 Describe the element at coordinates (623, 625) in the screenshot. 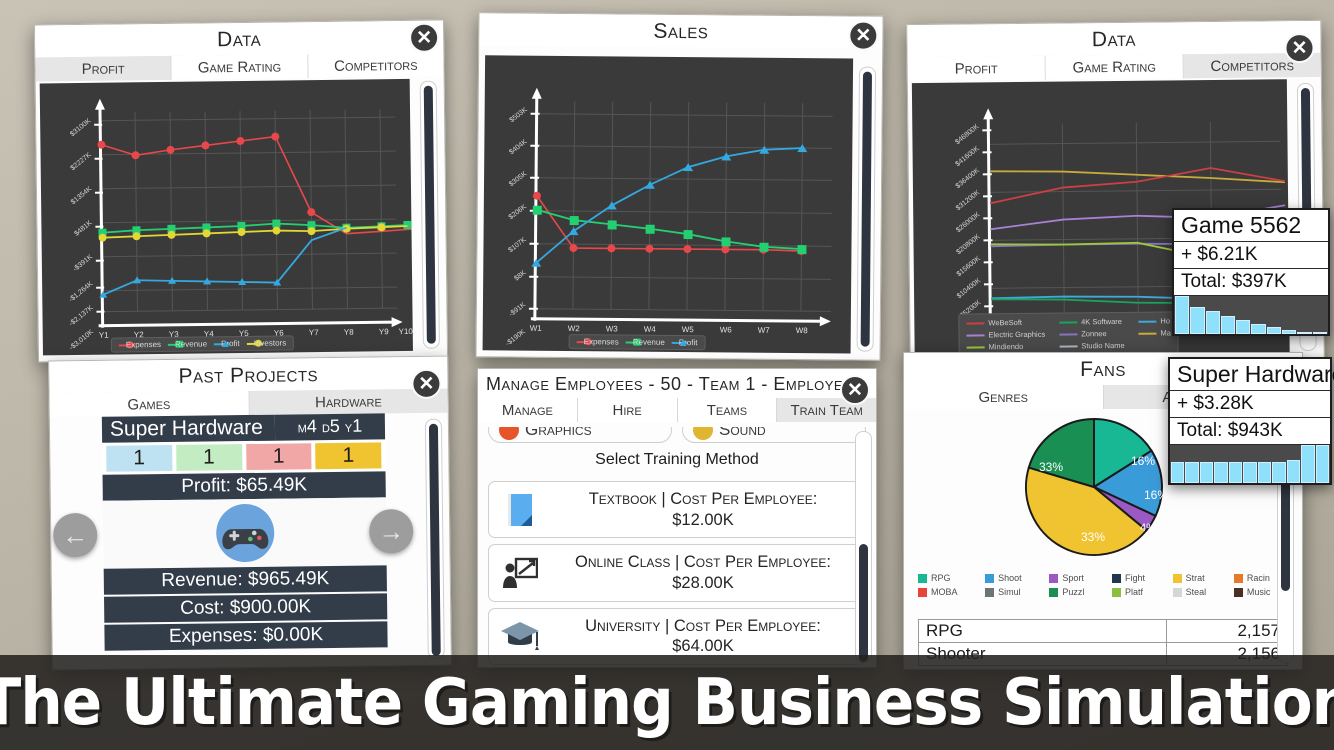

I see `training-name: University` at that location.